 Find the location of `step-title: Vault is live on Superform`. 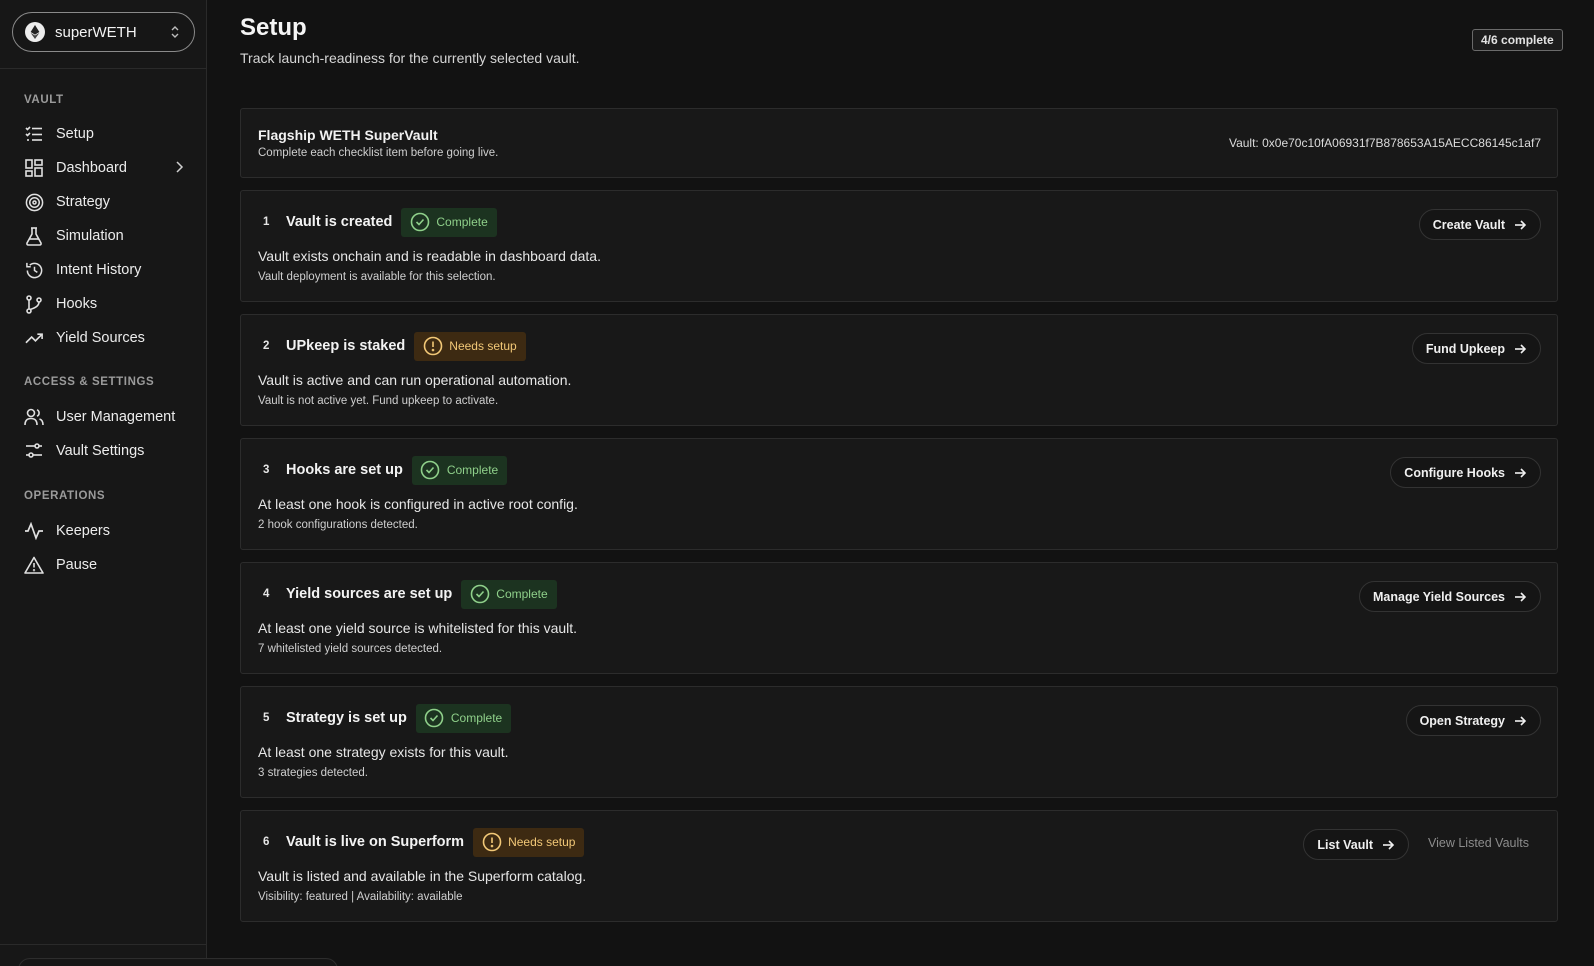

step-title: Vault is live on Superform is located at coordinates (375, 842).